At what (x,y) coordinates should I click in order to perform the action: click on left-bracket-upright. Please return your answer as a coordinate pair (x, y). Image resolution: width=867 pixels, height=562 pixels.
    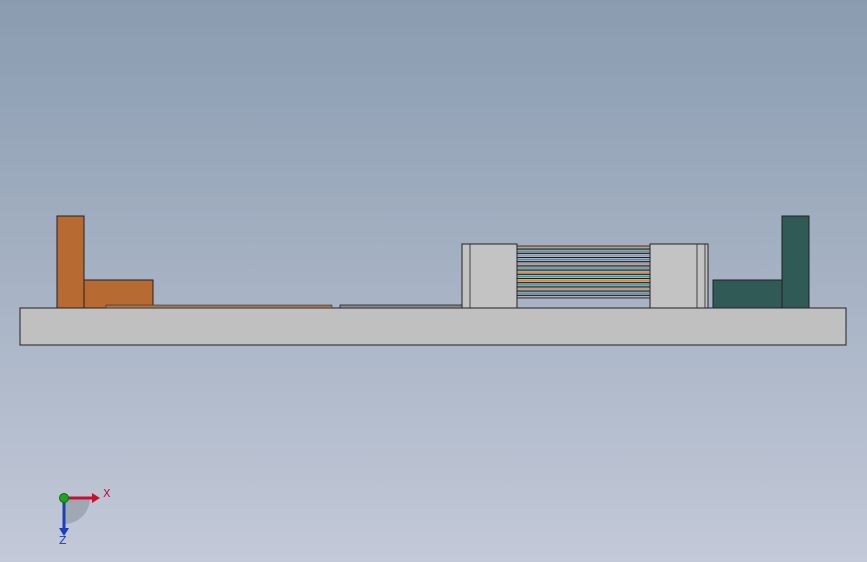
    Looking at the image, I should click on (70, 262).